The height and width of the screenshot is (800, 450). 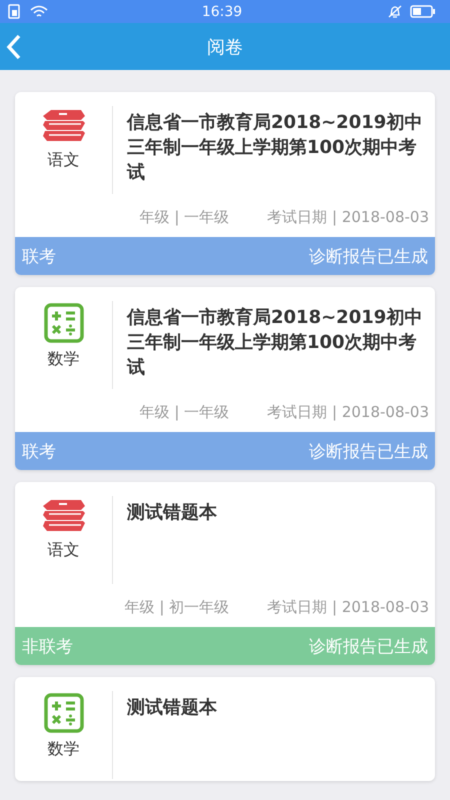 I want to click on exam-type-label: 非联考, so click(x=47, y=647).